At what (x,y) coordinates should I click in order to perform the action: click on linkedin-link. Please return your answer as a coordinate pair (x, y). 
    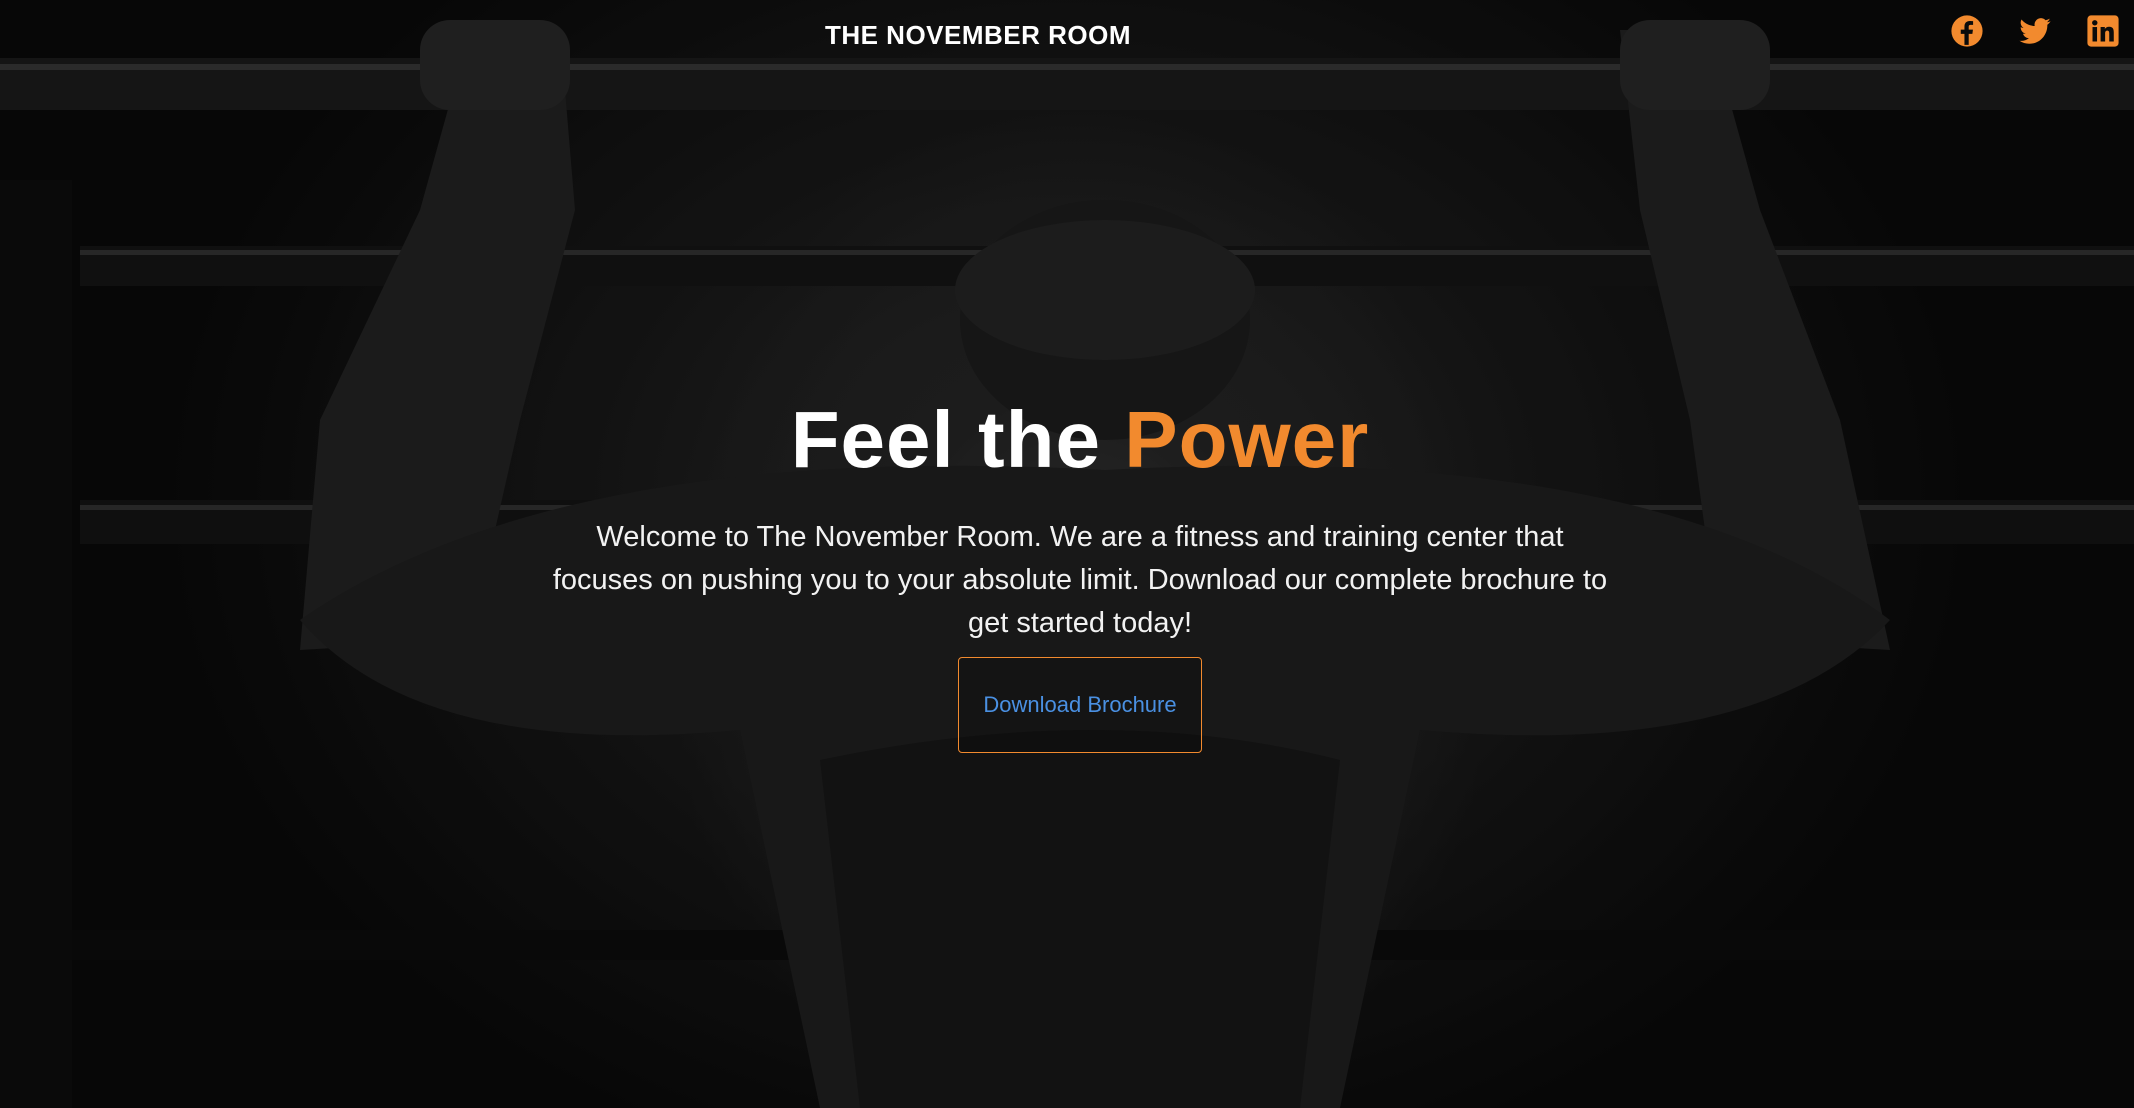
    Looking at the image, I should click on (2103, 31).